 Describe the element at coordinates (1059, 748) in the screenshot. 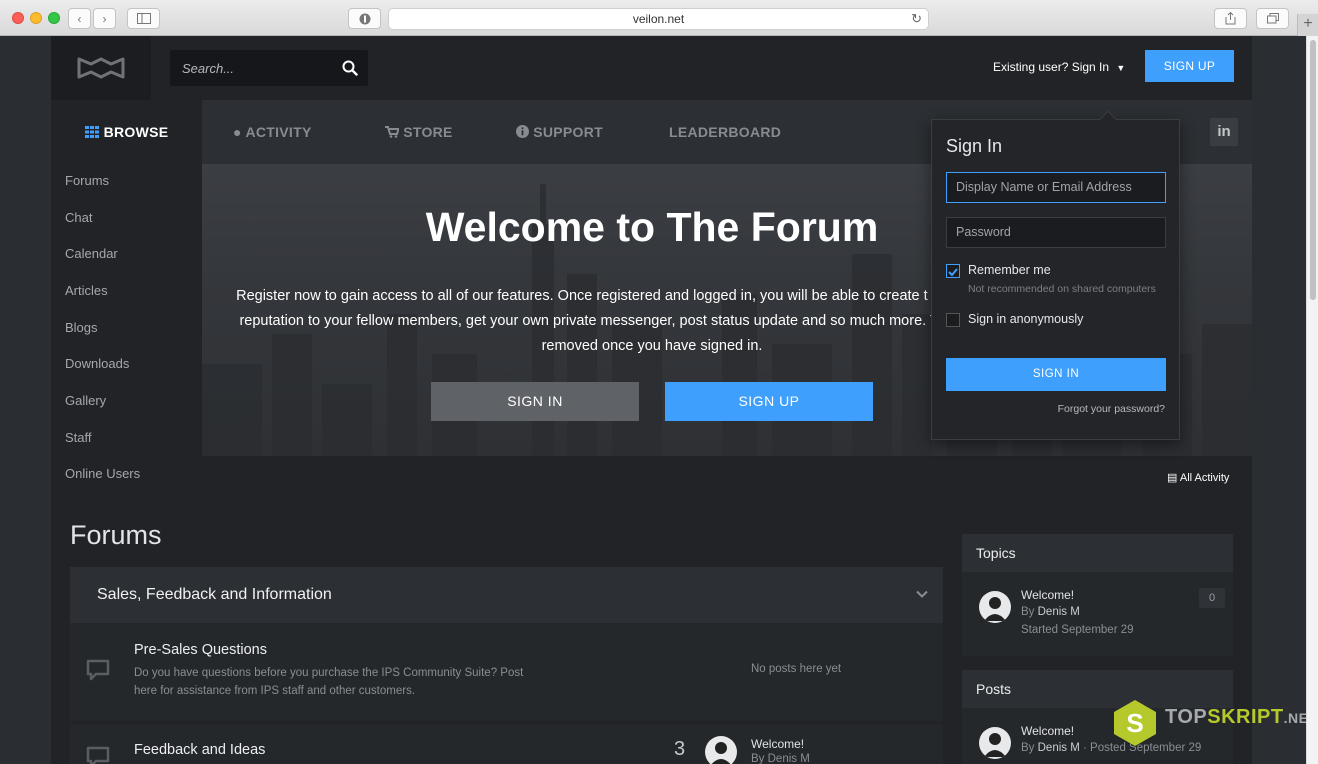

I see `post-author-name: Denis M` at that location.